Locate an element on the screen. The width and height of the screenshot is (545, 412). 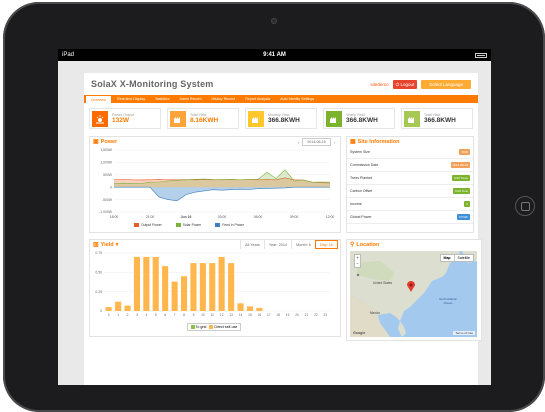
site-info-row: Global Power 0 KWh is located at coordinates (410, 217).